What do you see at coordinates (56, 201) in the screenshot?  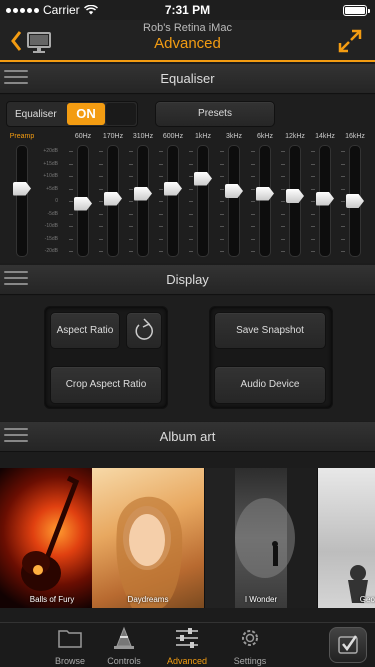 I see `db-scale-label: 0` at bounding box center [56, 201].